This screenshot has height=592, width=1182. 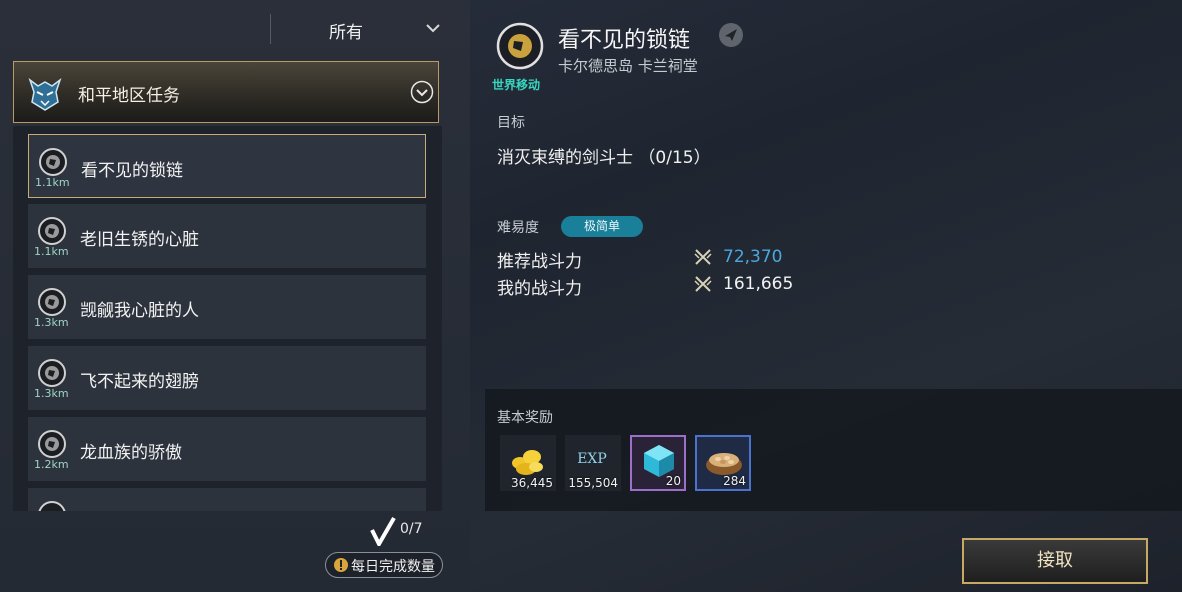 What do you see at coordinates (227, 236) in the screenshot?
I see `quest-item: 1.1km 老旧生锈的心脏` at bounding box center [227, 236].